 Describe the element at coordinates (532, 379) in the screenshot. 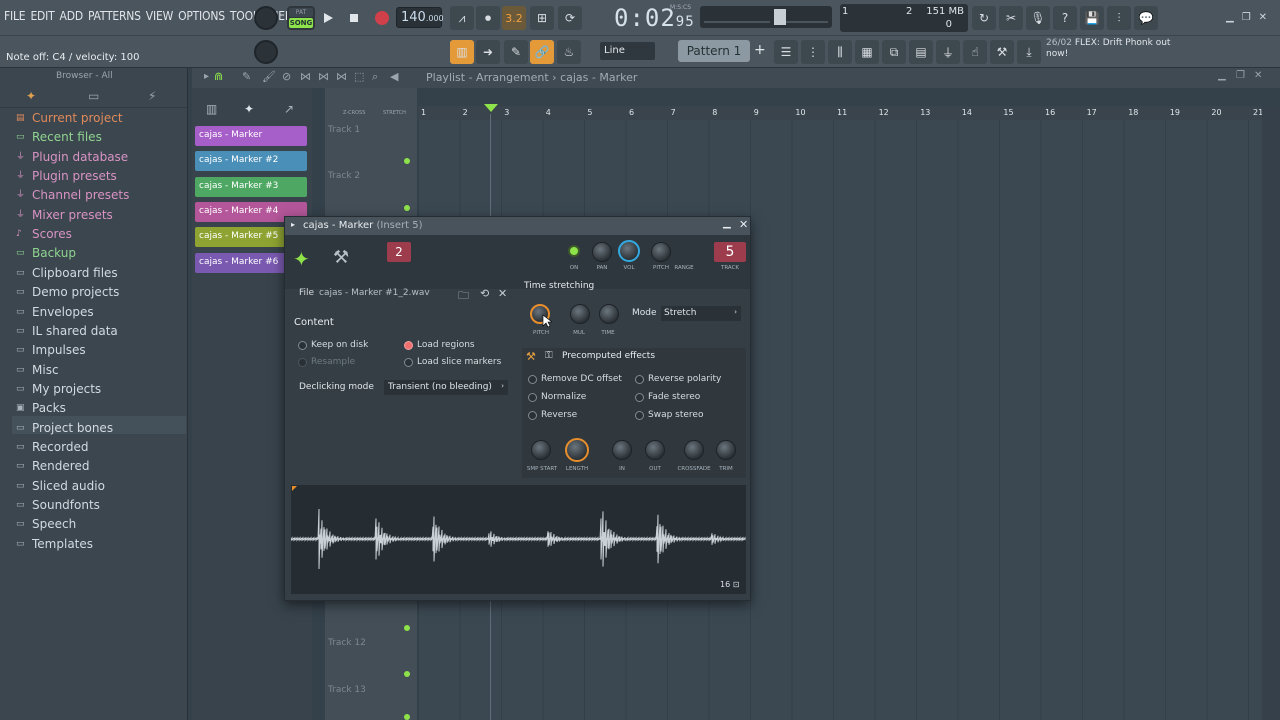

I see `remove-dc-radio` at that location.